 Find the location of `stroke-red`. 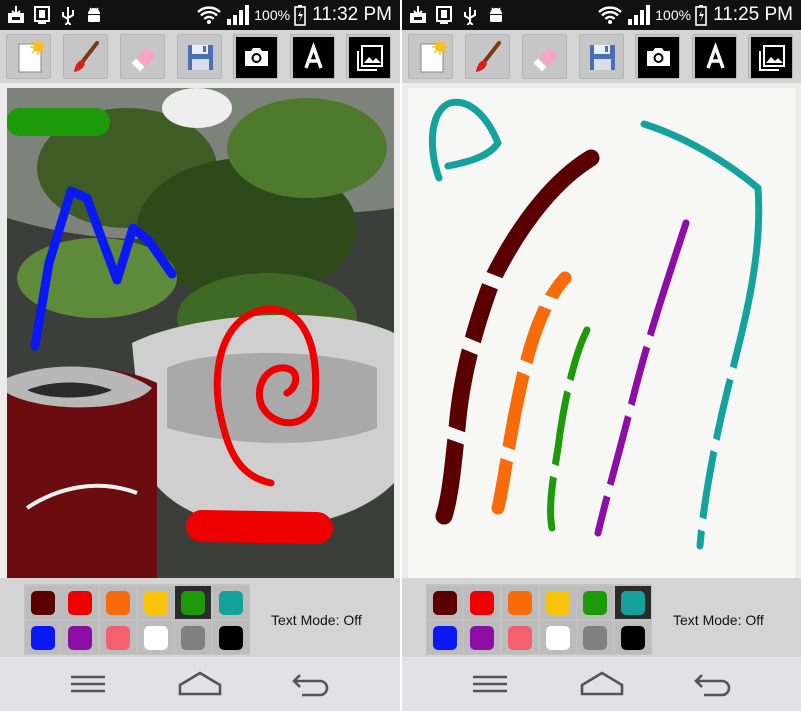

stroke-red is located at coordinates (259, 527).